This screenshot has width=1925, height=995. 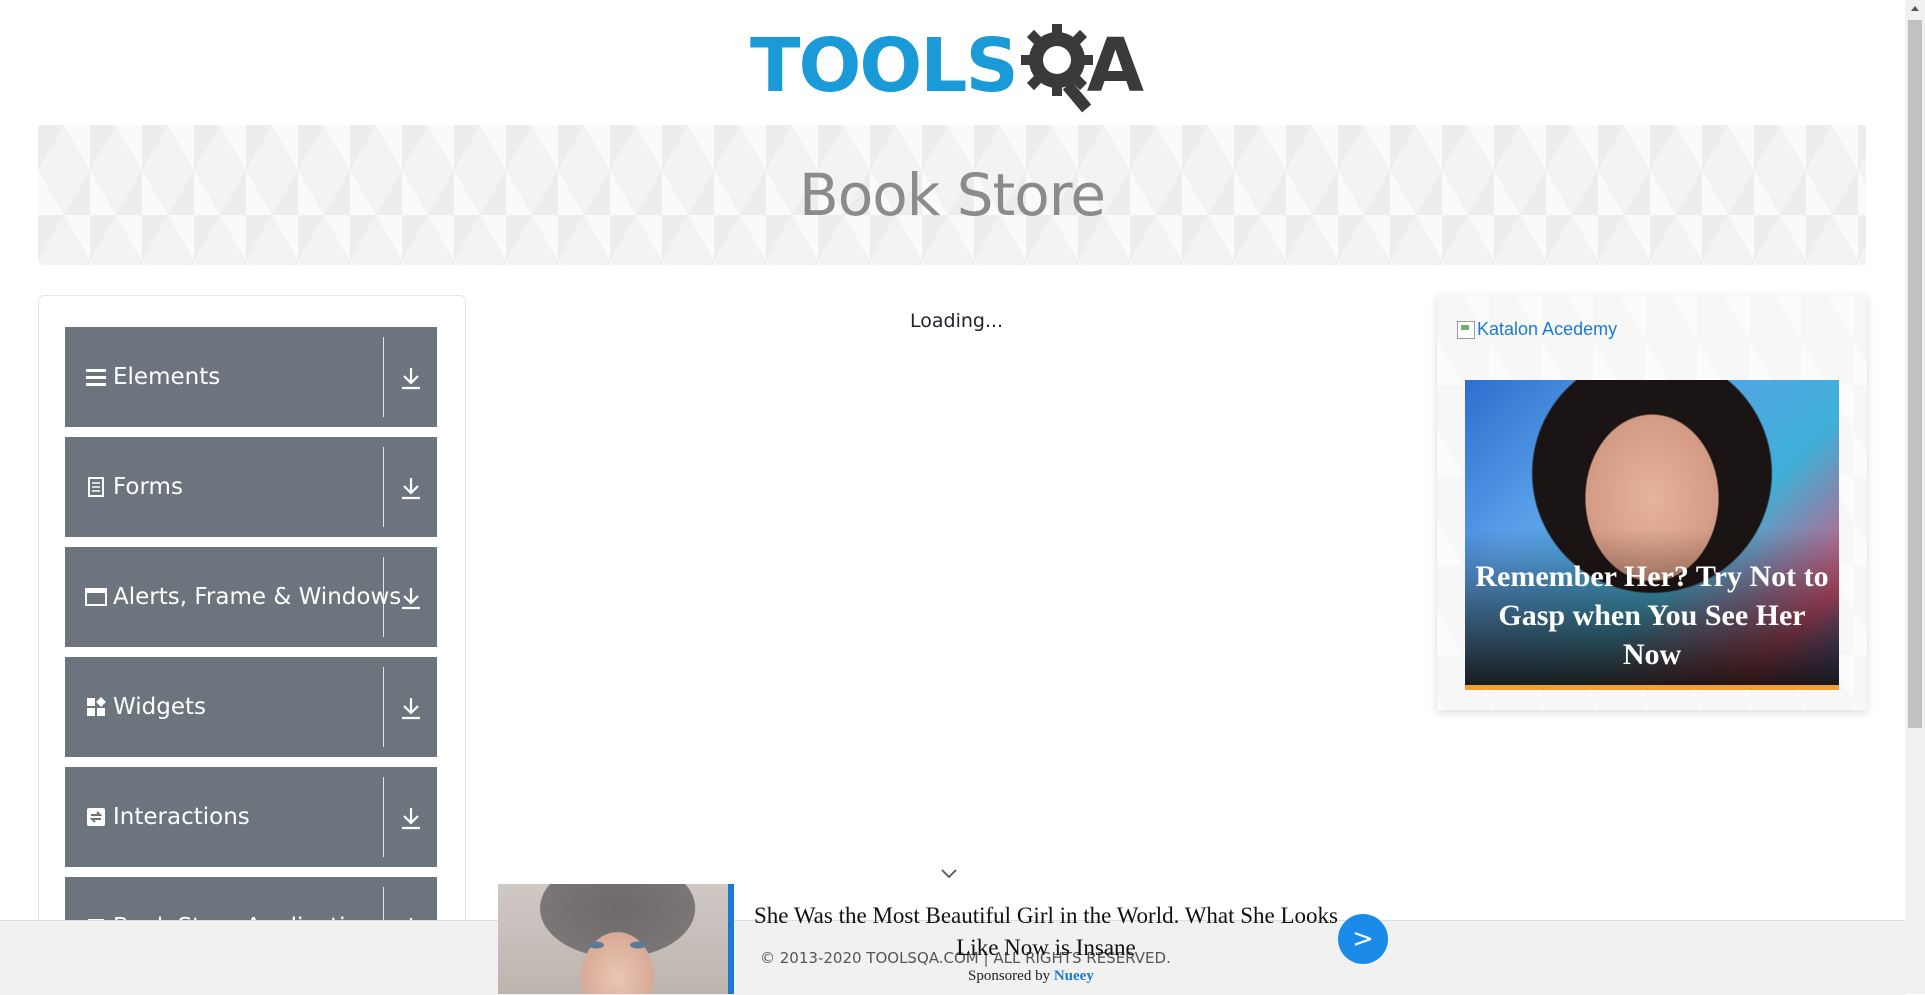 I want to click on gear-magnifier-icon, so click(x=1056, y=68).